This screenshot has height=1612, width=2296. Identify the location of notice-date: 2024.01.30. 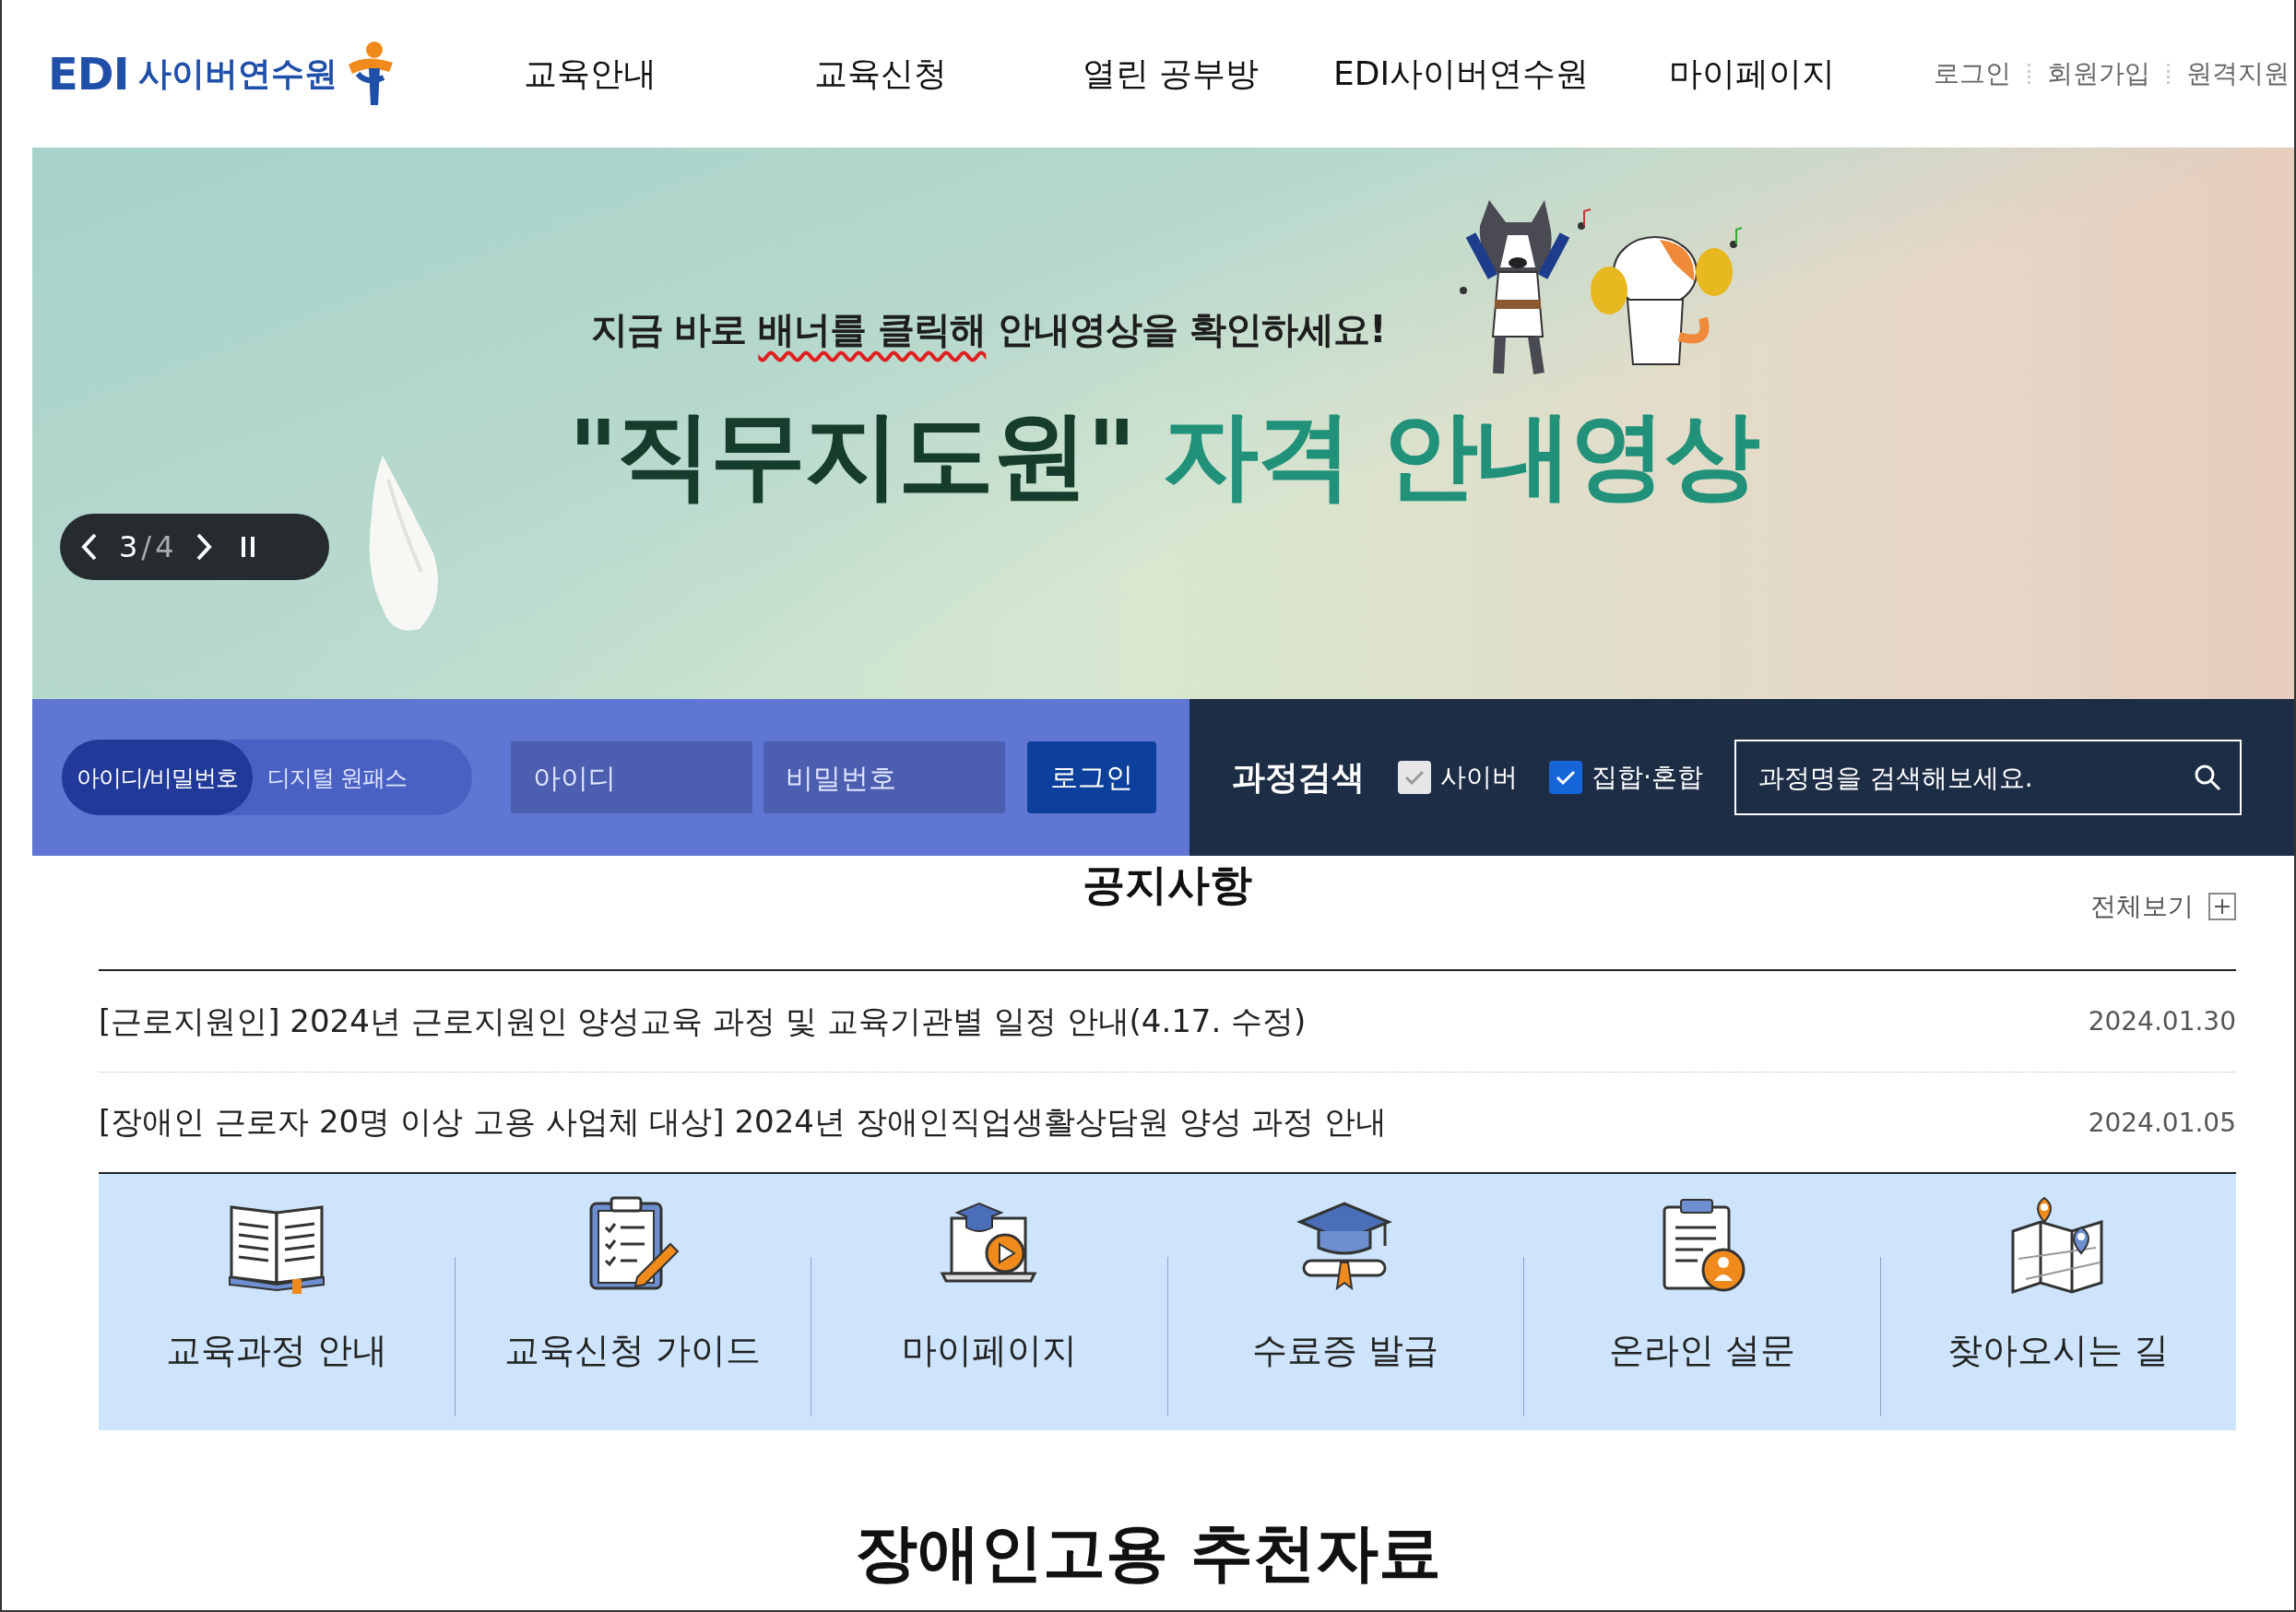
(2162, 1021).